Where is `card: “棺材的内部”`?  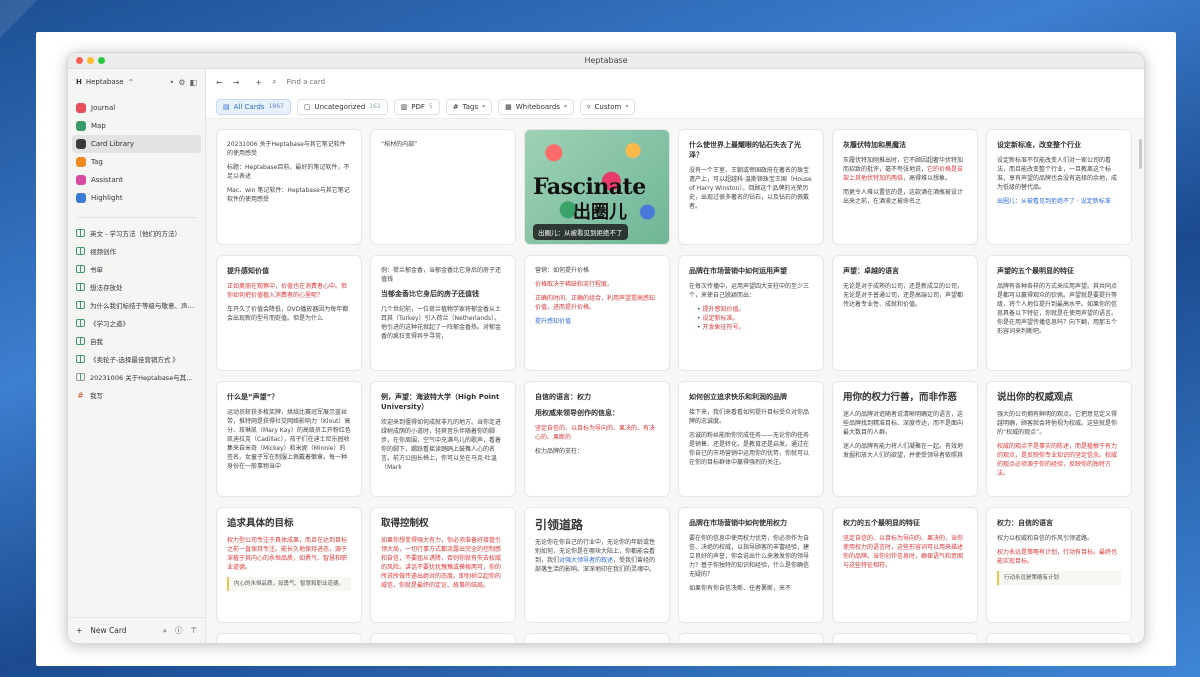 card: “棺材的内部” is located at coordinates (443, 187).